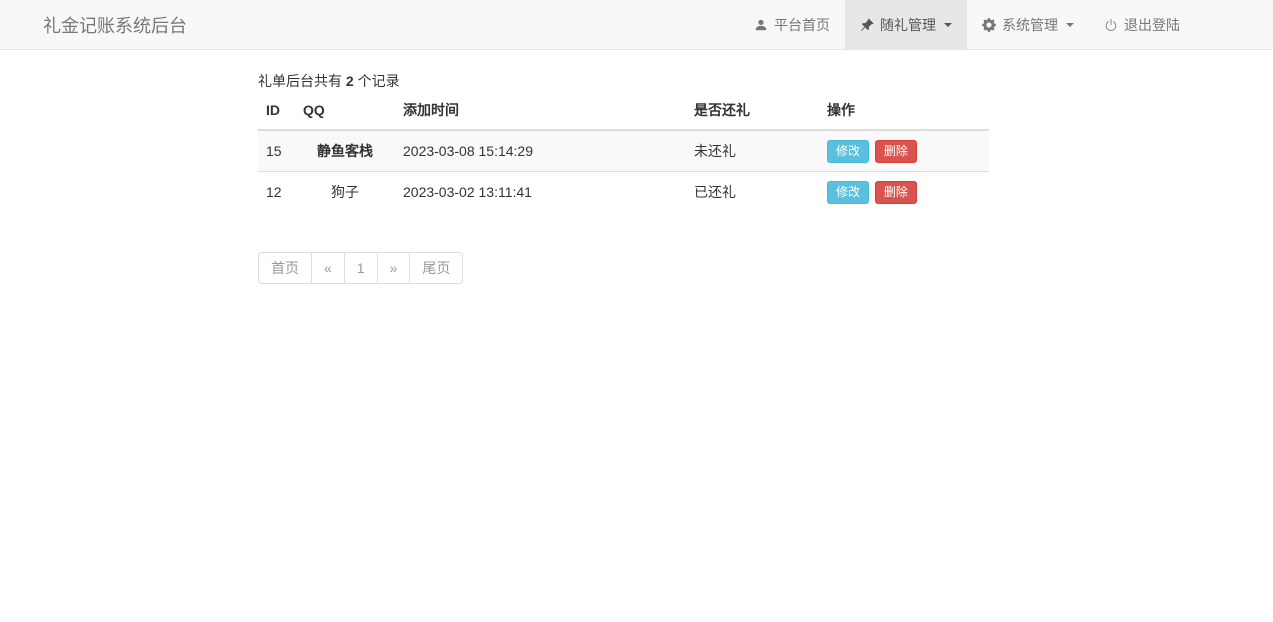 The height and width of the screenshot is (622, 1273). I want to click on top-navbar: 礼金记账系统后台 平台首页 随礼管理 系统管理 退出登陆, so click(636, 25).